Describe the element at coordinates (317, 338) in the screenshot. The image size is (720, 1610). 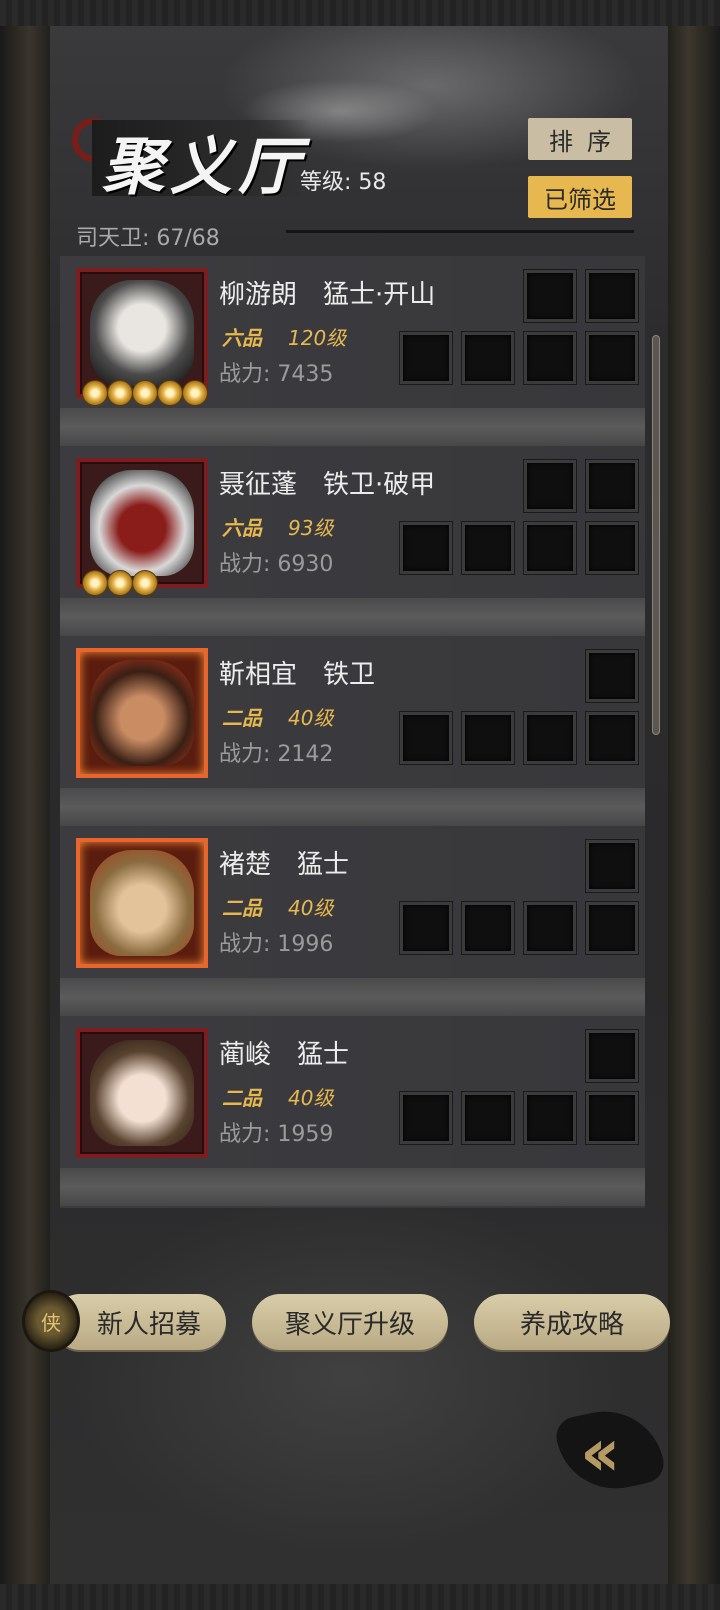
I see `hero-level: 120级` at that location.